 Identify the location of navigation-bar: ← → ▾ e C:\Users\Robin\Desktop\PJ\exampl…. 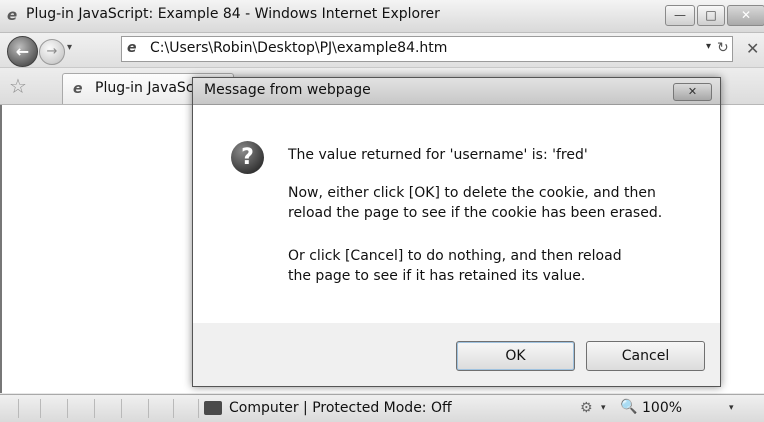
(382, 50).